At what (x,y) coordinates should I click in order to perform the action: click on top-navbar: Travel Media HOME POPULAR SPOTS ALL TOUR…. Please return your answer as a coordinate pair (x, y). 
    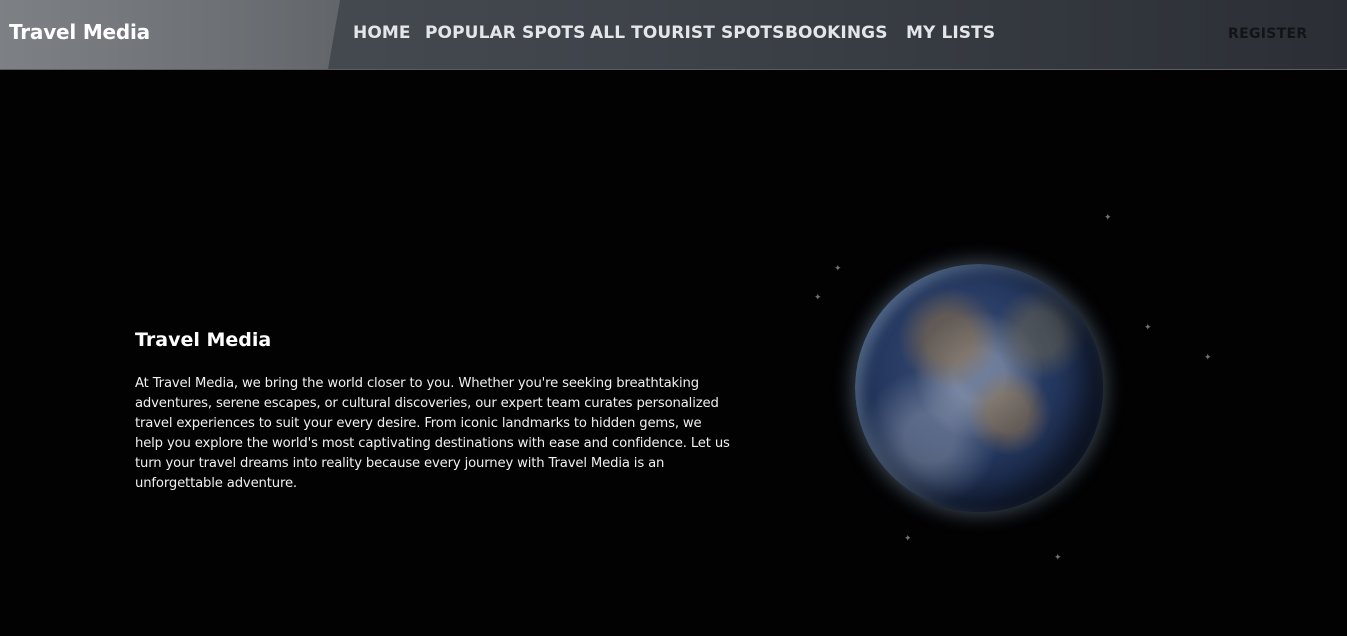
    Looking at the image, I should click on (673, 35).